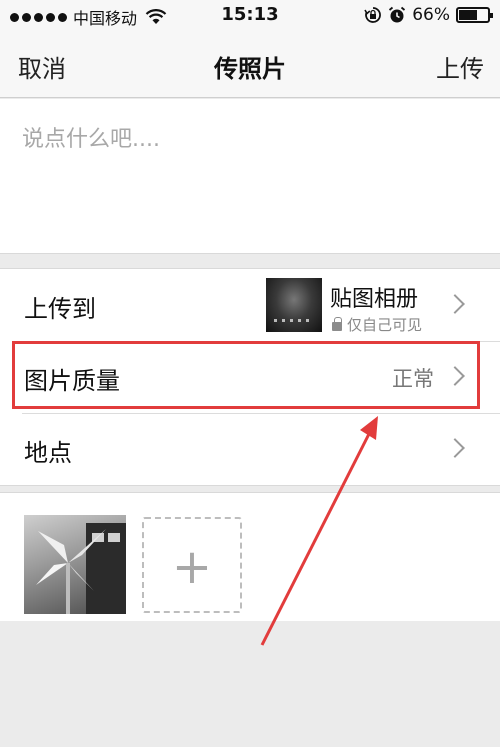 The height and width of the screenshot is (747, 500). Describe the element at coordinates (337, 324) in the screenshot. I see `lock-icon` at that location.